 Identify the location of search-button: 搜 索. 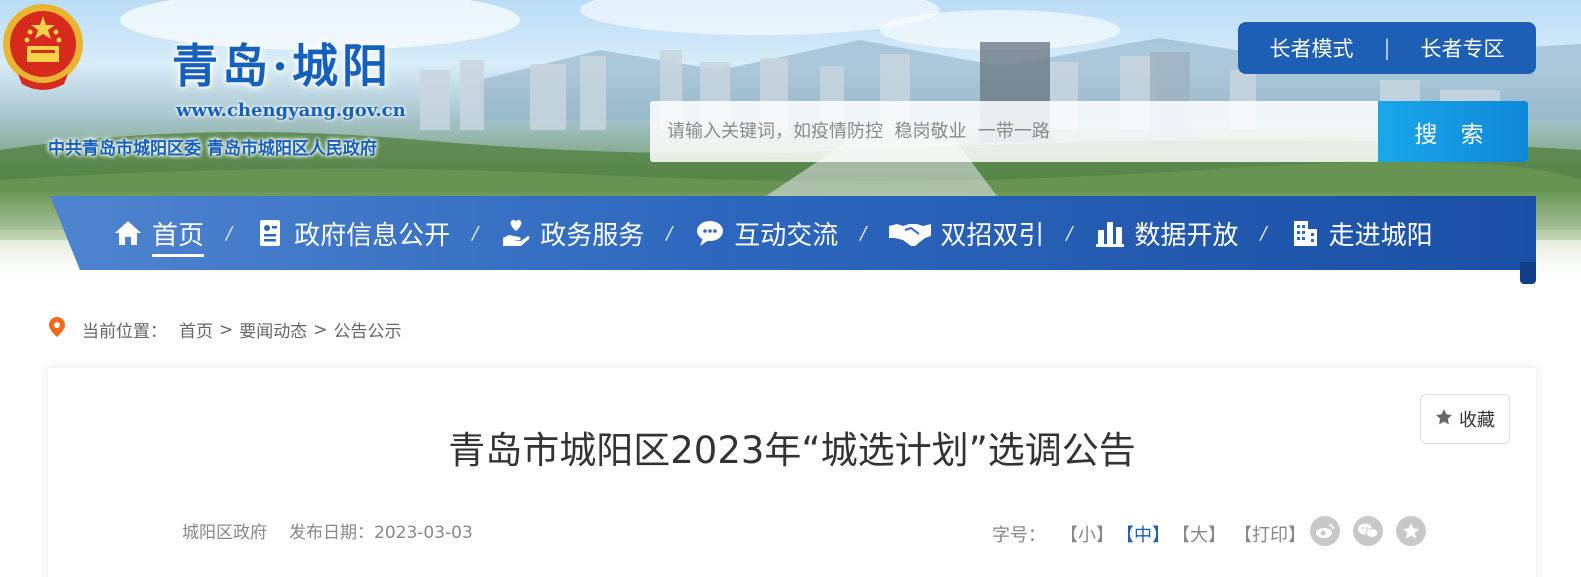
(1453, 131).